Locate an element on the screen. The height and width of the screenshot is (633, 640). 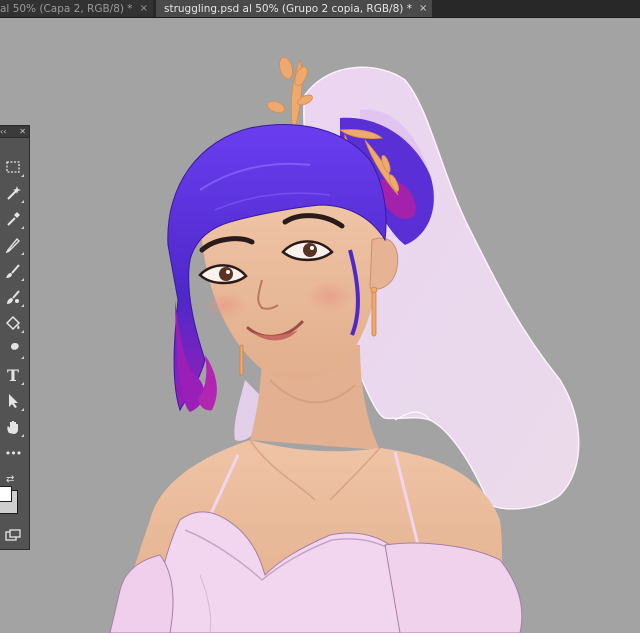
type-tool: T is located at coordinates (13, 375).